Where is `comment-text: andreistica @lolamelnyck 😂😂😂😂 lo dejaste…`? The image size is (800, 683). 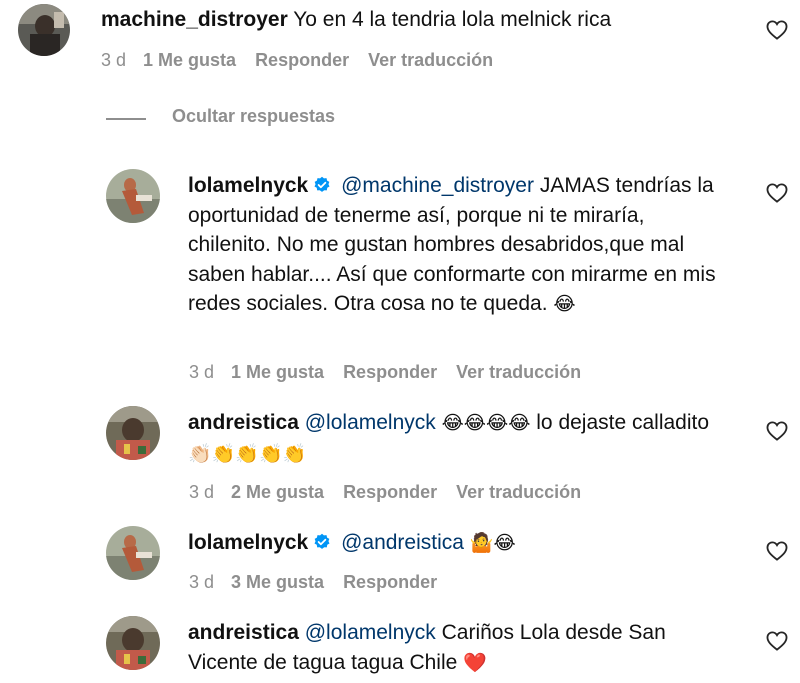 comment-text: andreistica @lolamelnyck 😂😂😂😂 lo dejaste… is located at coordinates (458, 438).